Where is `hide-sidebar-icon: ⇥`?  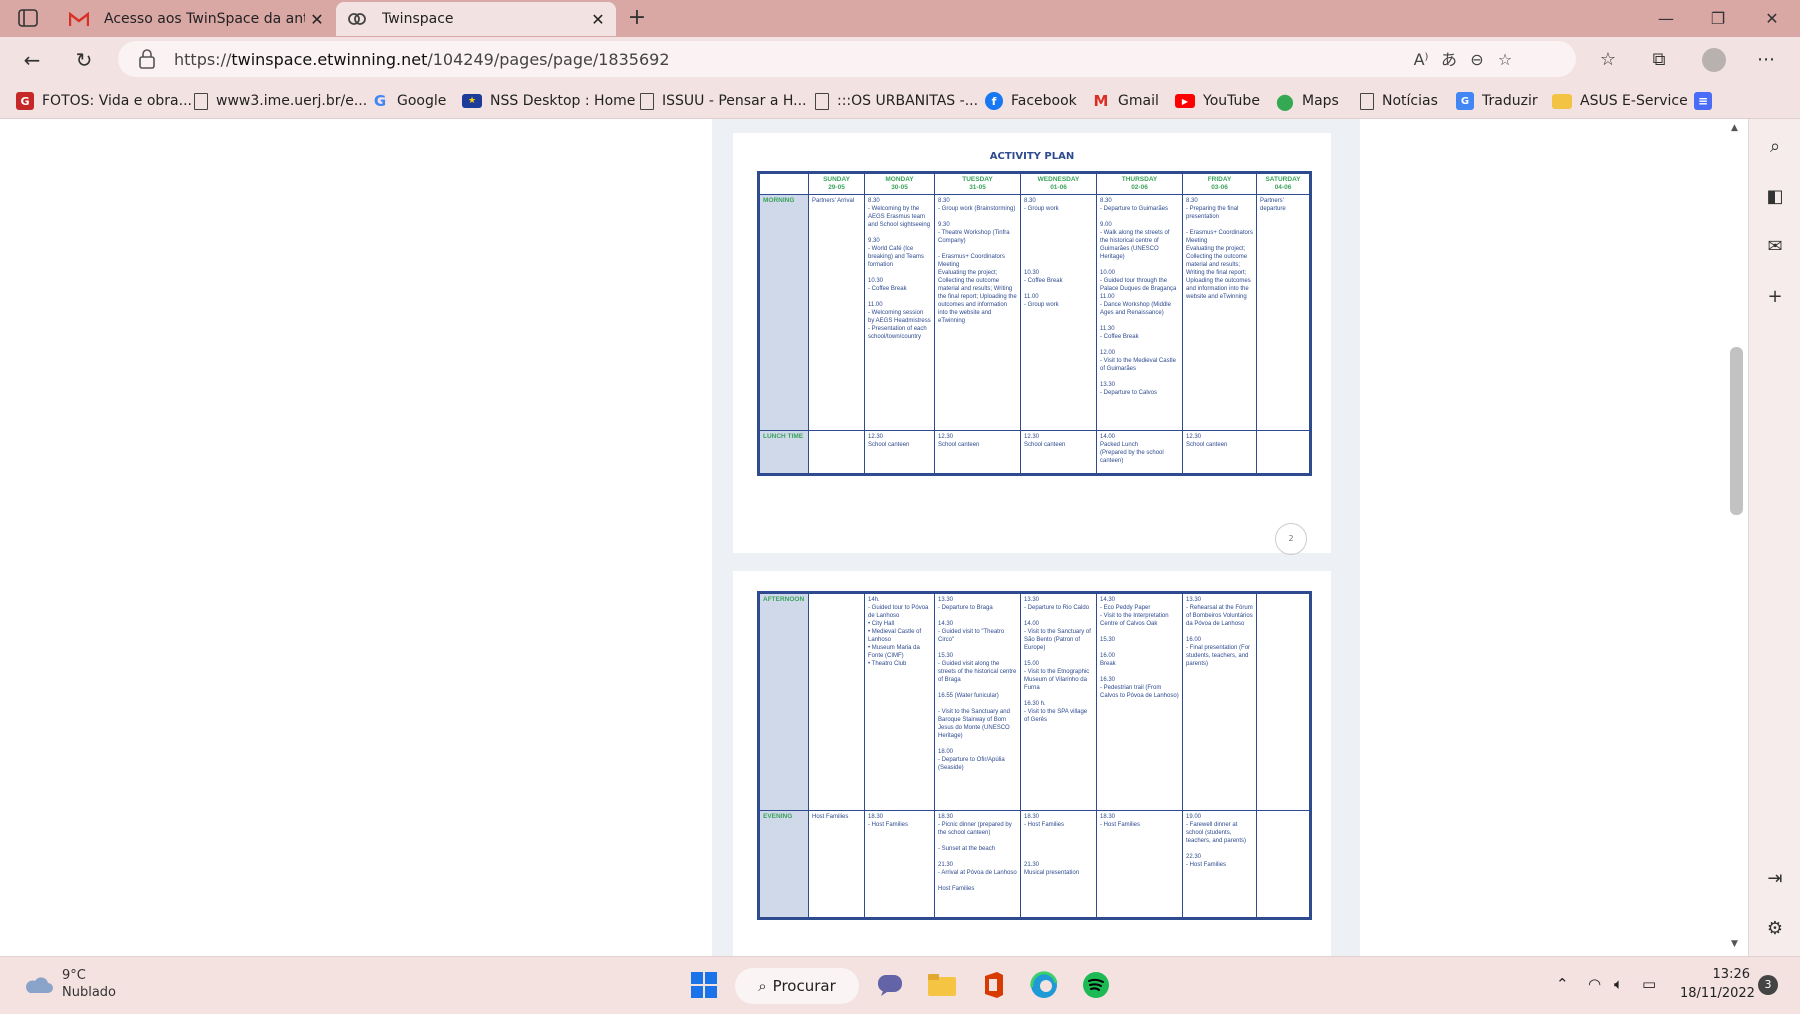
hide-sidebar-icon: ⇥ is located at coordinates (1775, 879).